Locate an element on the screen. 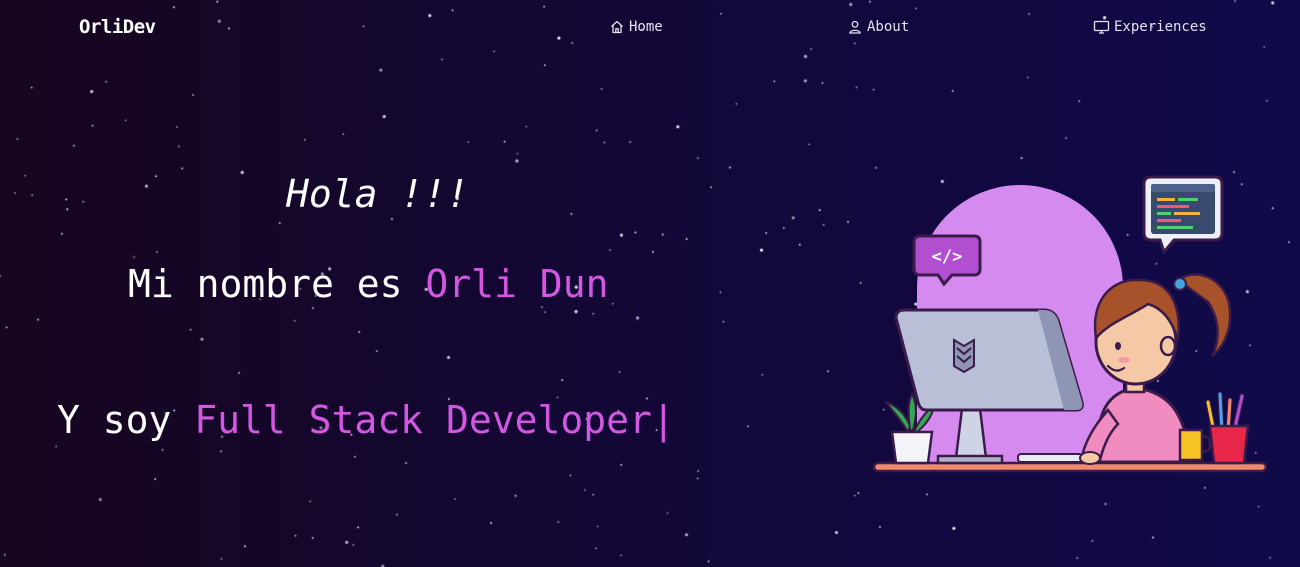 This screenshot has height=567, width=1300. hero-name-line: Mi nombre es Orli Dun is located at coordinates (368, 284).